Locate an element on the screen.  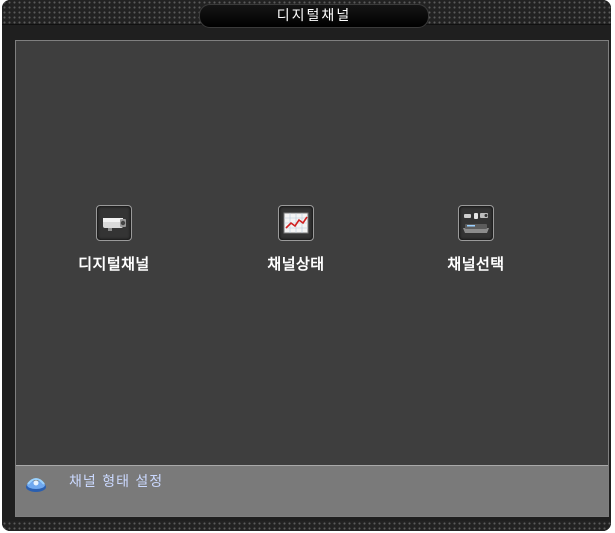
devices-icon is located at coordinates (476, 223).